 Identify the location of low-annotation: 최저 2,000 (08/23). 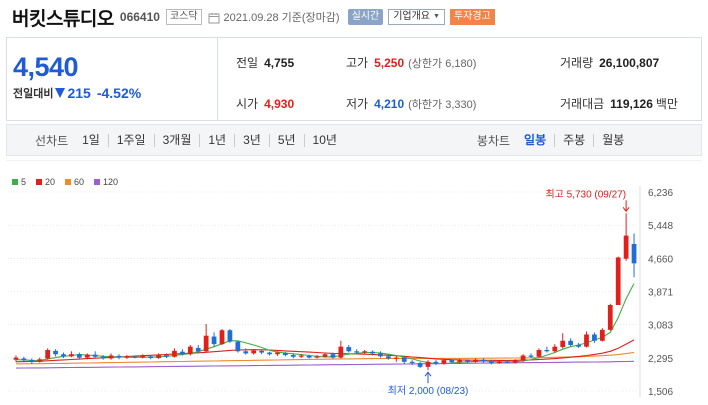
(428, 391).